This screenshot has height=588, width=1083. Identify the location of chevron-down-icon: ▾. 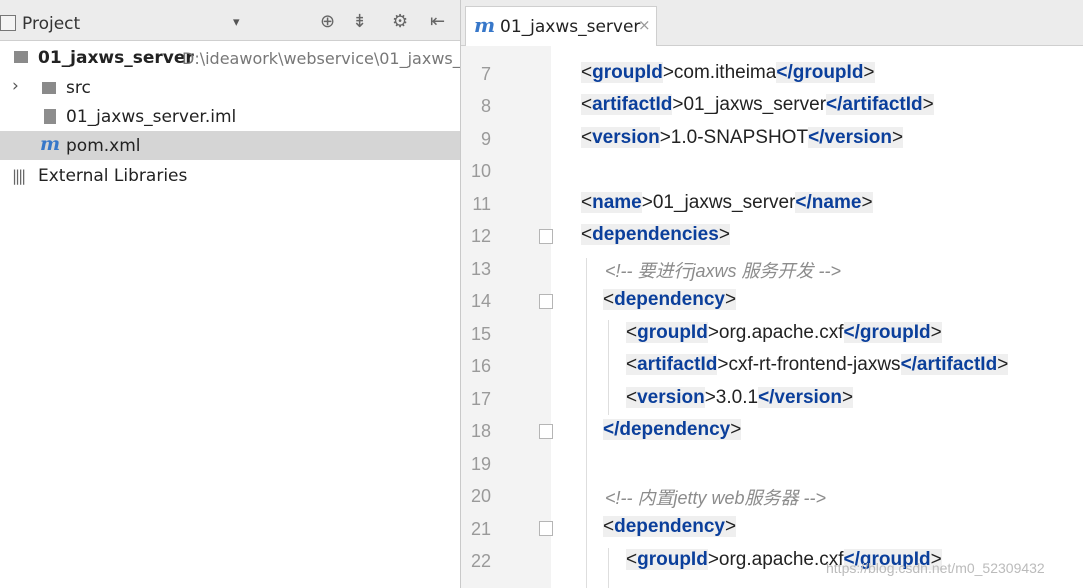
(236, 22).